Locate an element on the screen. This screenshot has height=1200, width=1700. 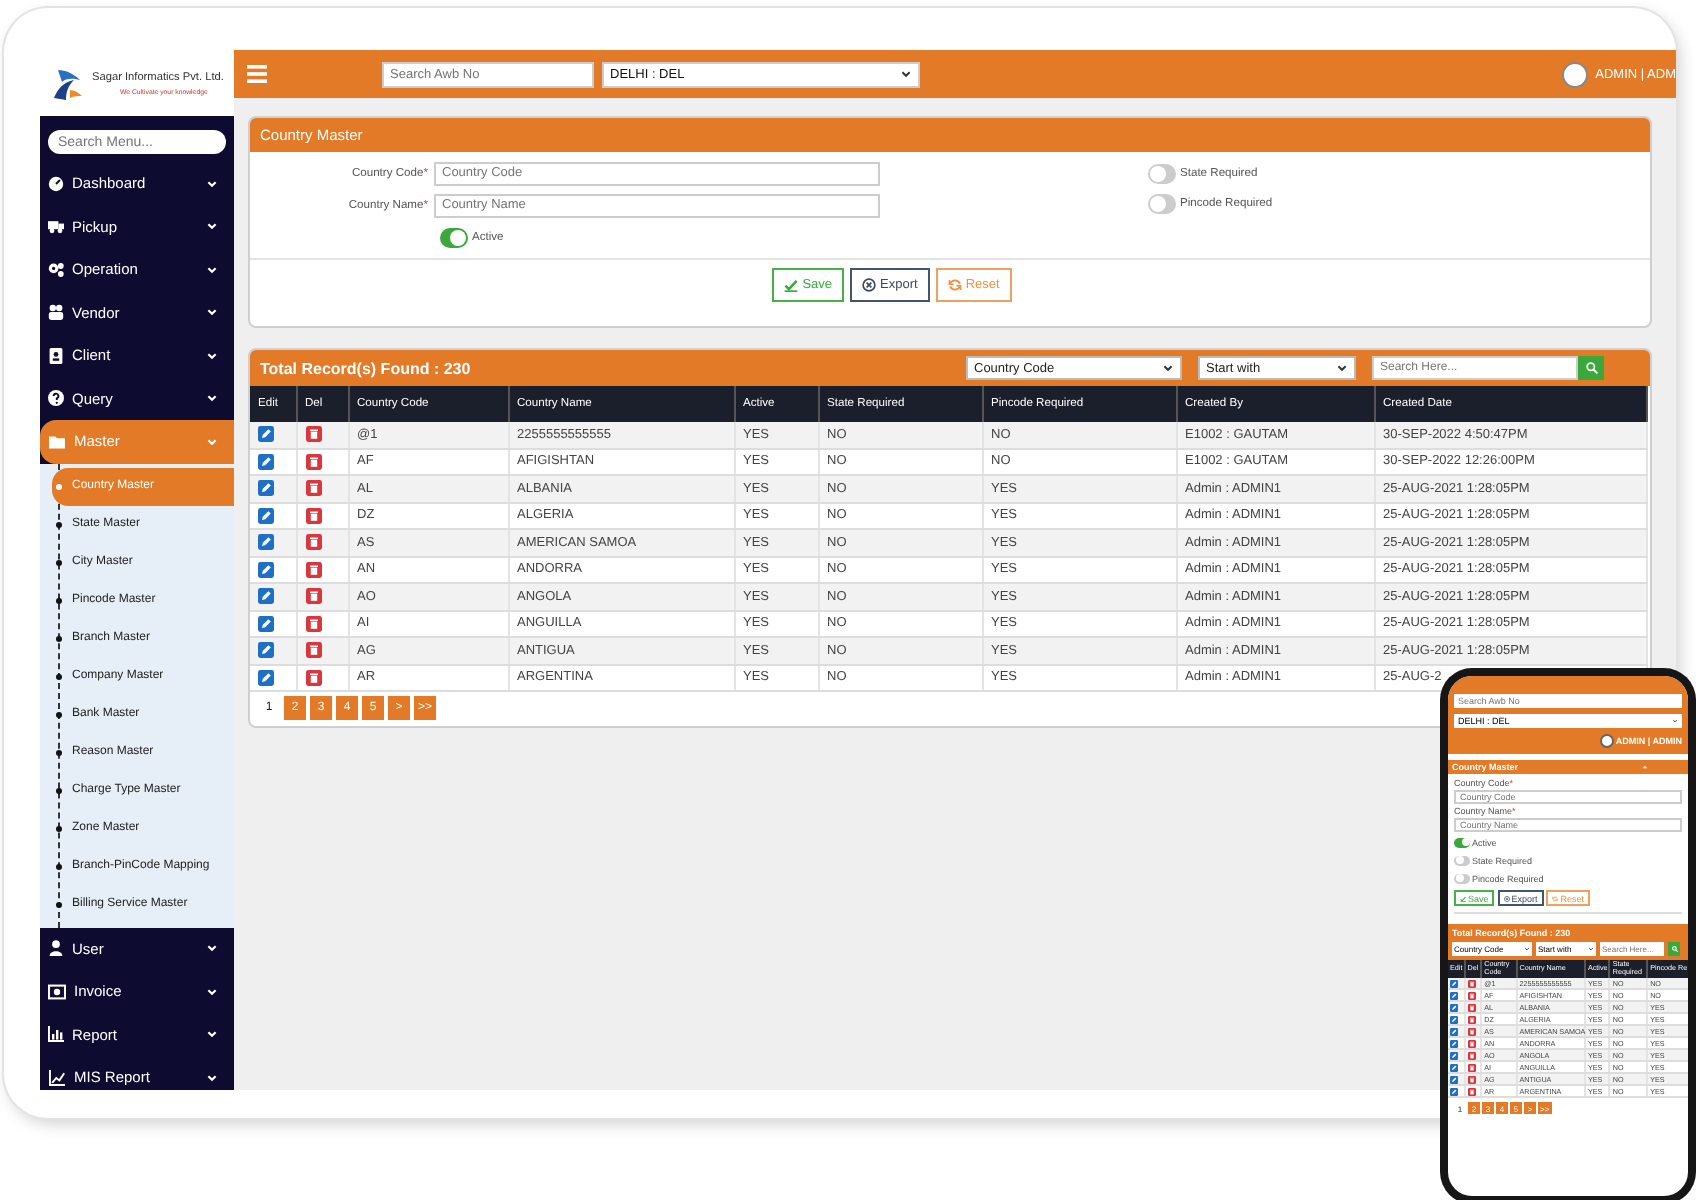
menu-button is located at coordinates (257, 74).